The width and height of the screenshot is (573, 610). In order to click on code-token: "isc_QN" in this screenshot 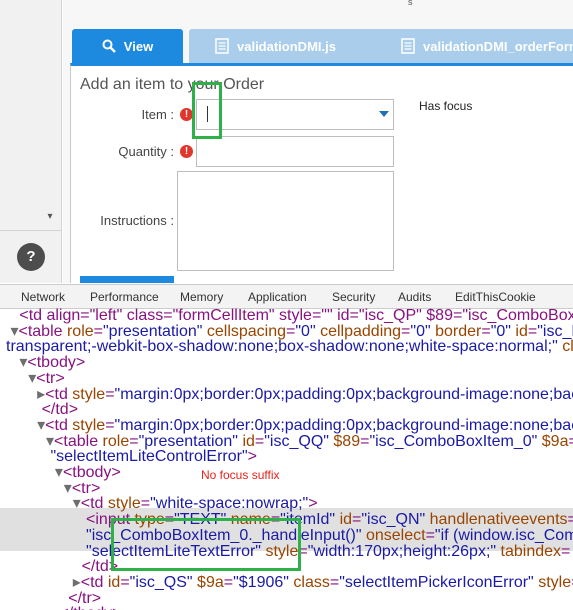, I will do `click(393, 519)`.